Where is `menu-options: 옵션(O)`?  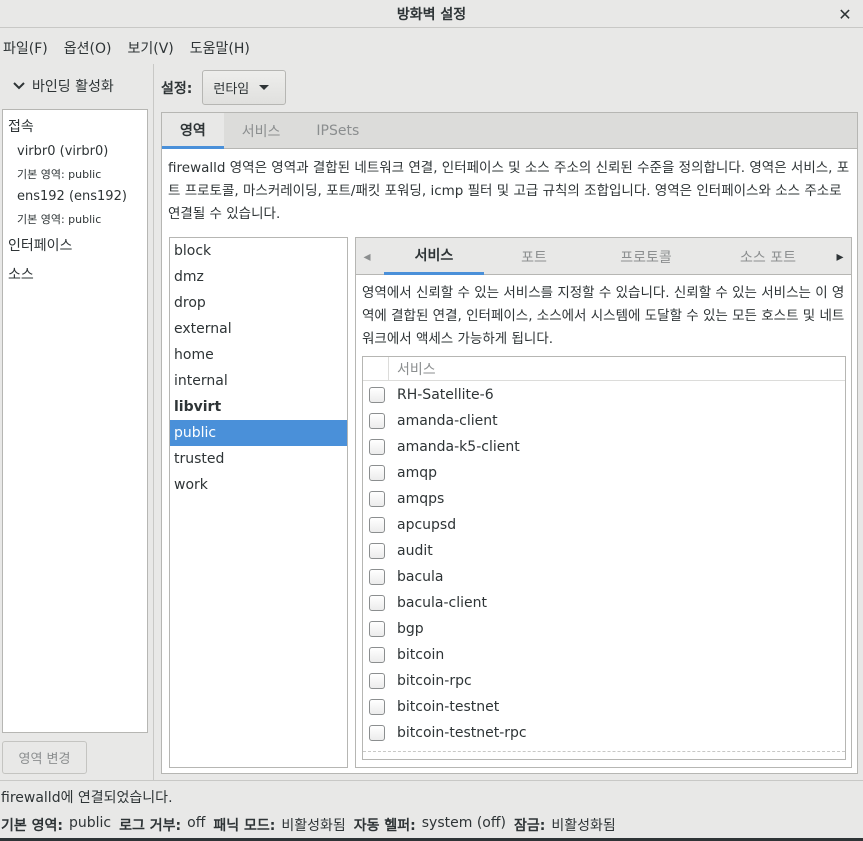 menu-options: 옵션(O) is located at coordinates (88, 48).